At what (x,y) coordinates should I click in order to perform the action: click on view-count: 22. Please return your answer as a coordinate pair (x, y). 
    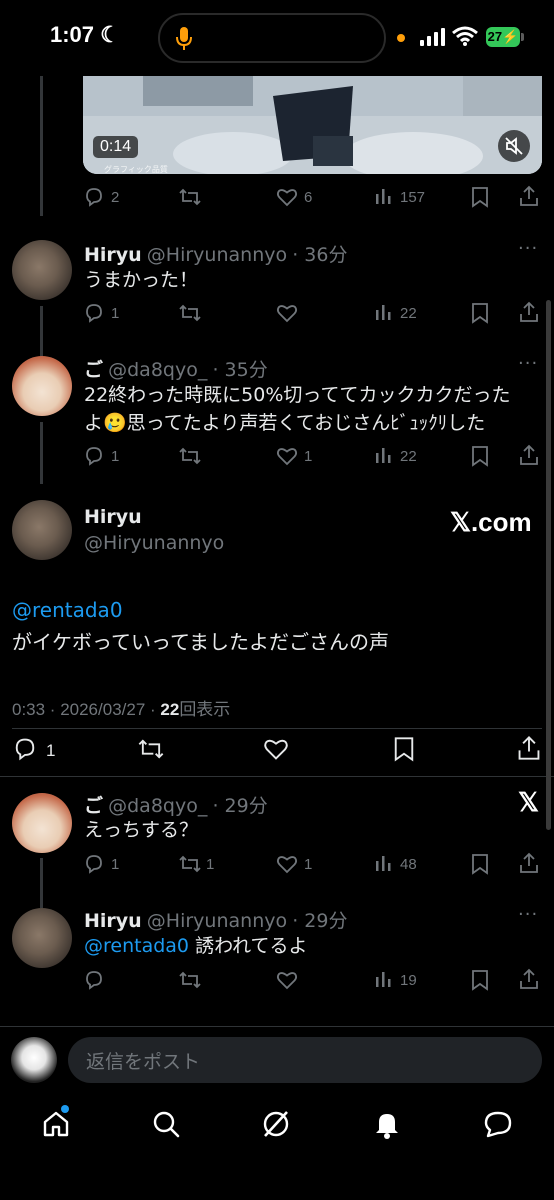
    Looking at the image, I should click on (408, 313).